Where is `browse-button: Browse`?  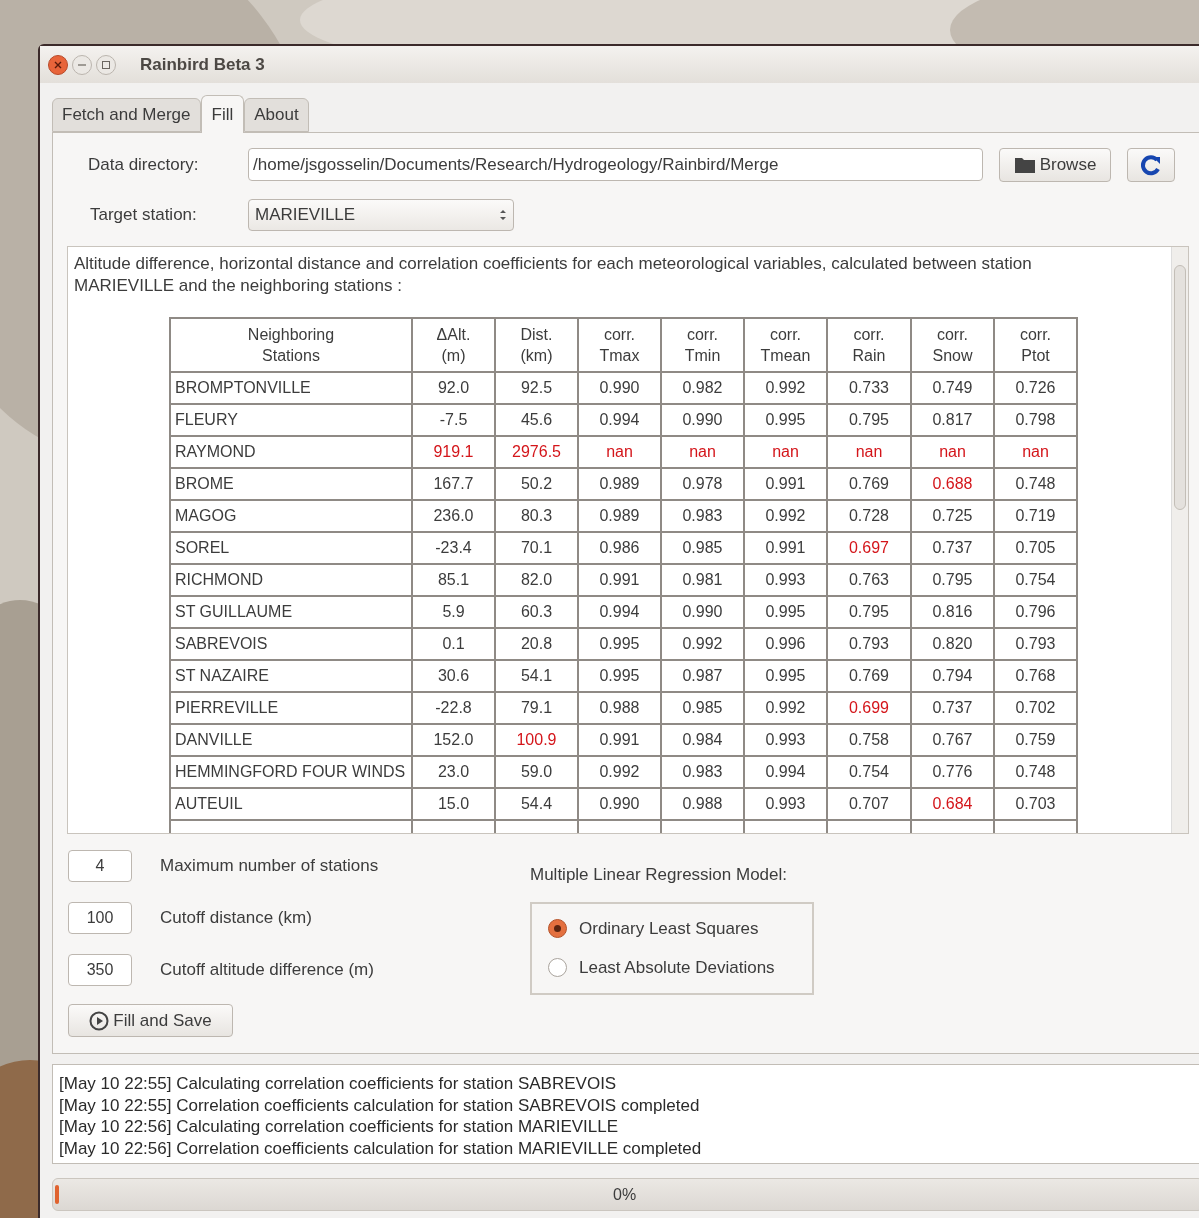 browse-button: Browse is located at coordinates (1055, 164).